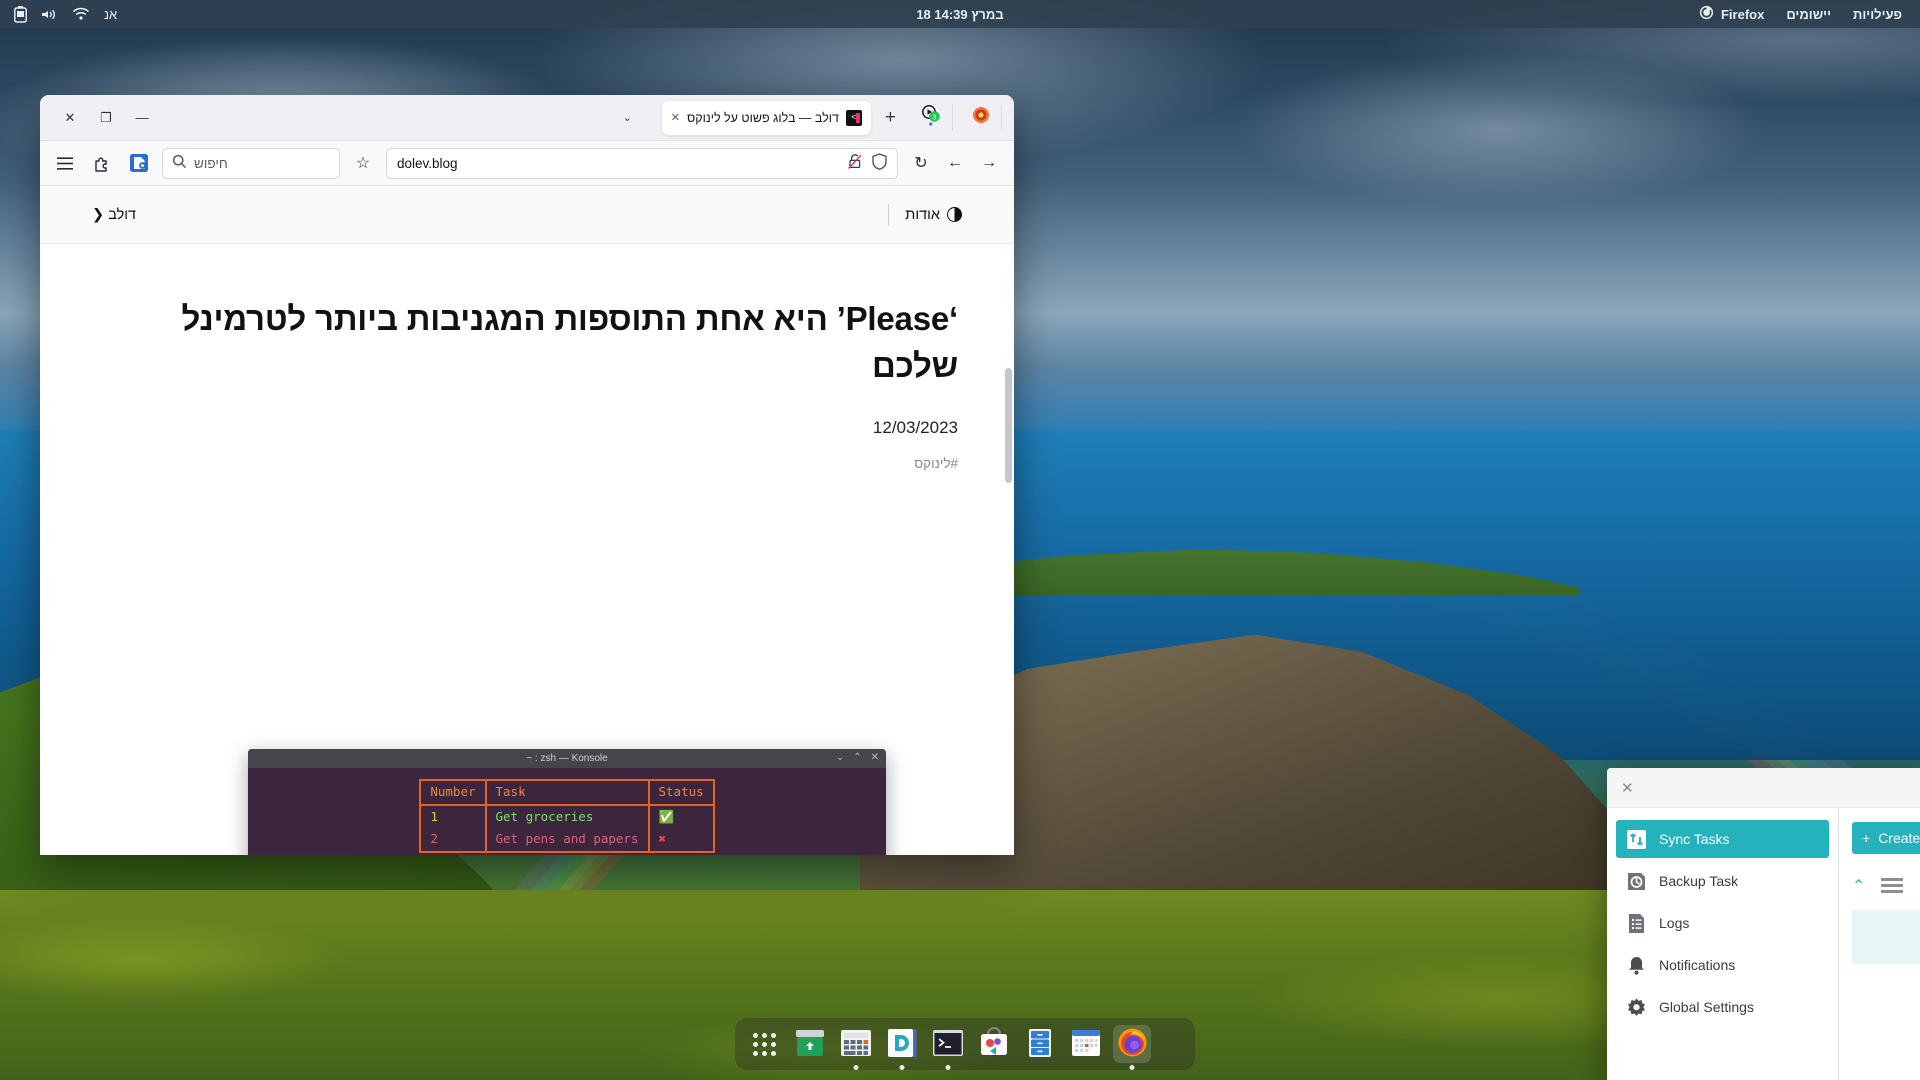 The height and width of the screenshot is (1080, 1920). I want to click on cell-task: Get groceries, so click(567, 816).